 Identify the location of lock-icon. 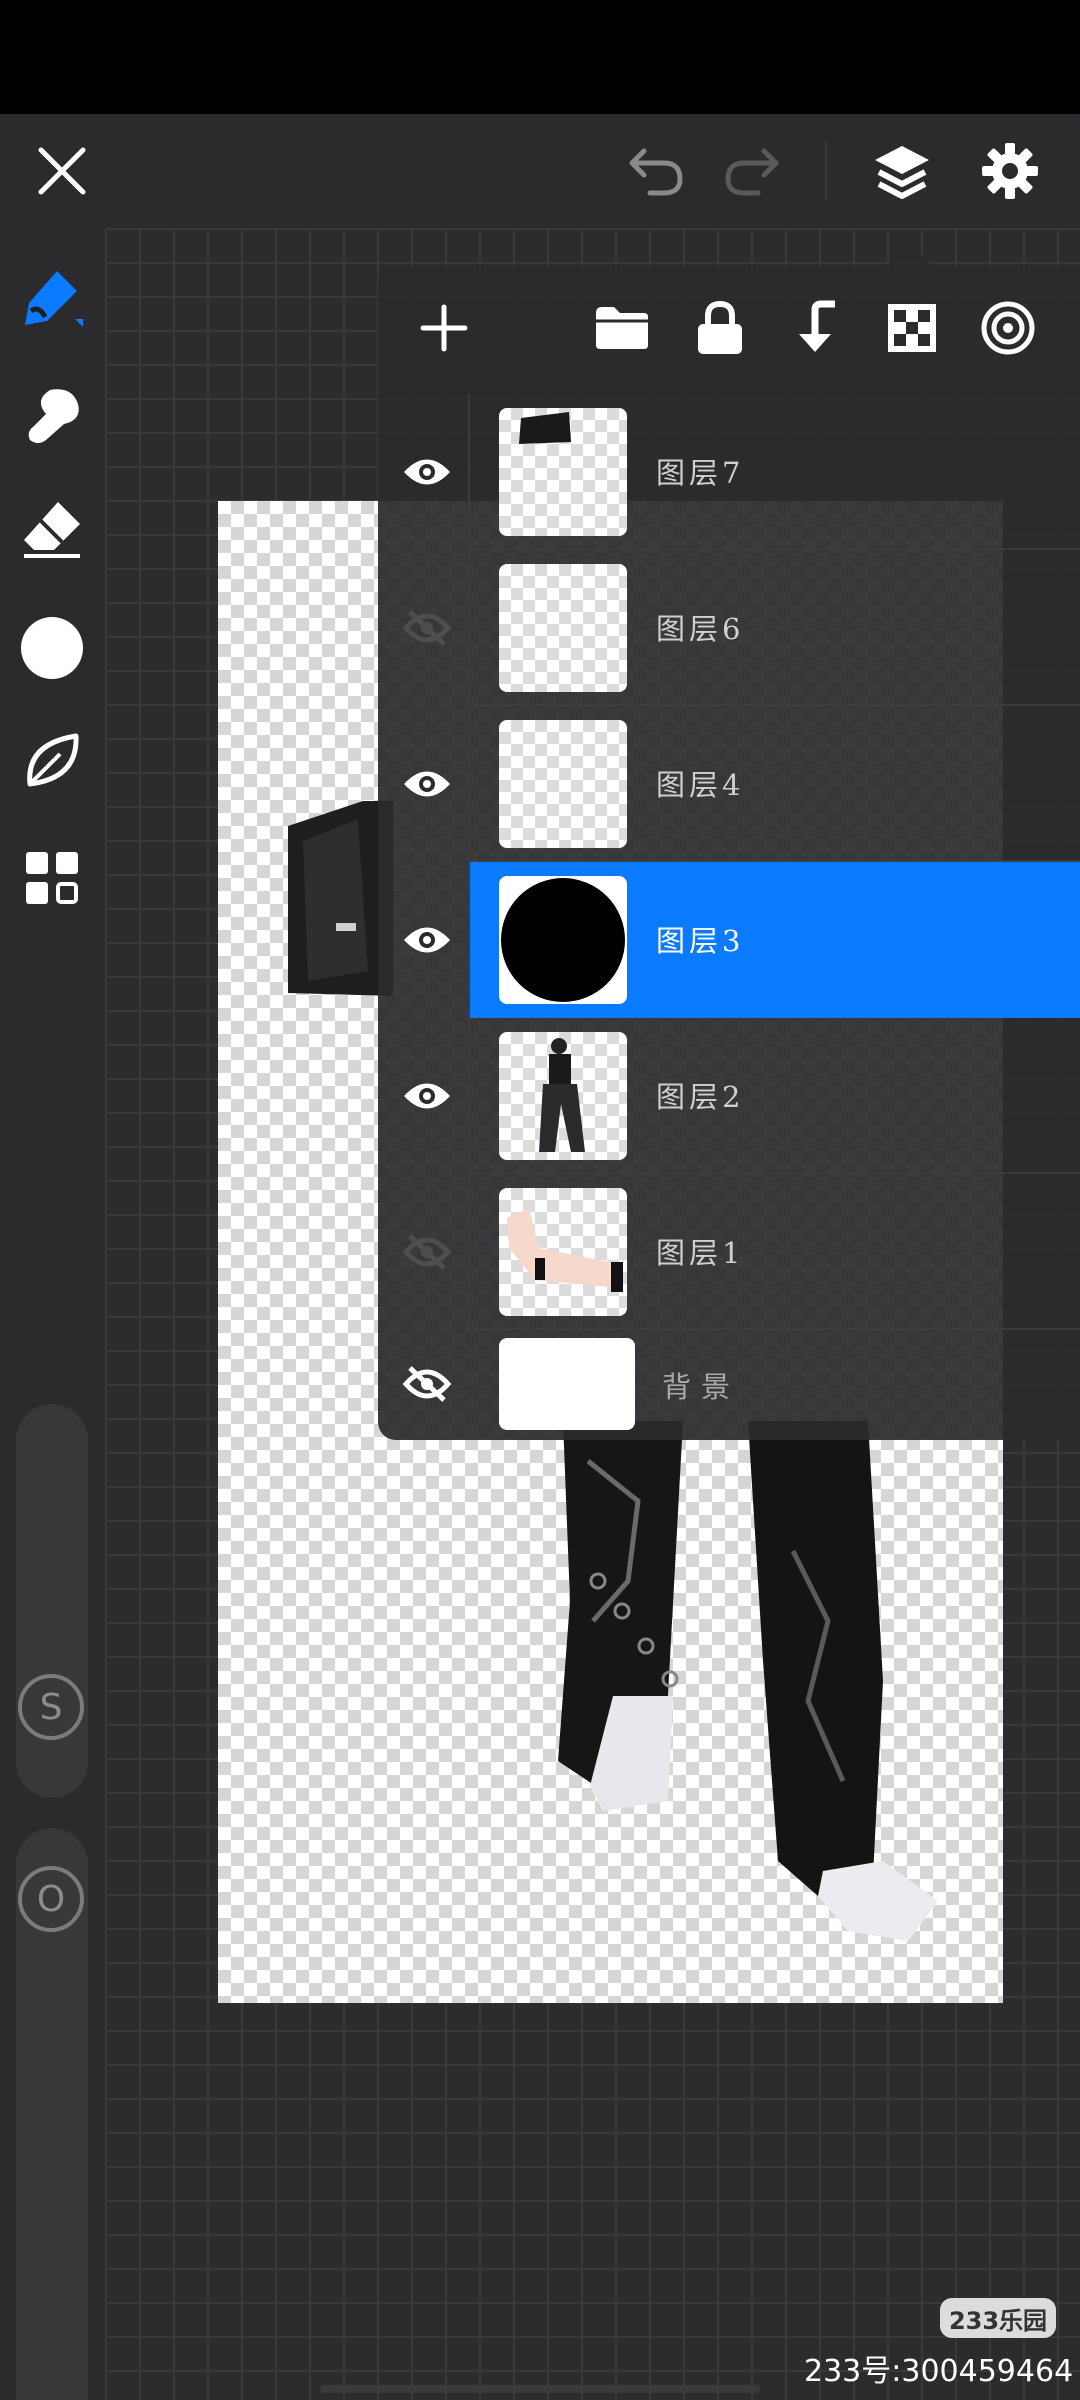
(720, 328).